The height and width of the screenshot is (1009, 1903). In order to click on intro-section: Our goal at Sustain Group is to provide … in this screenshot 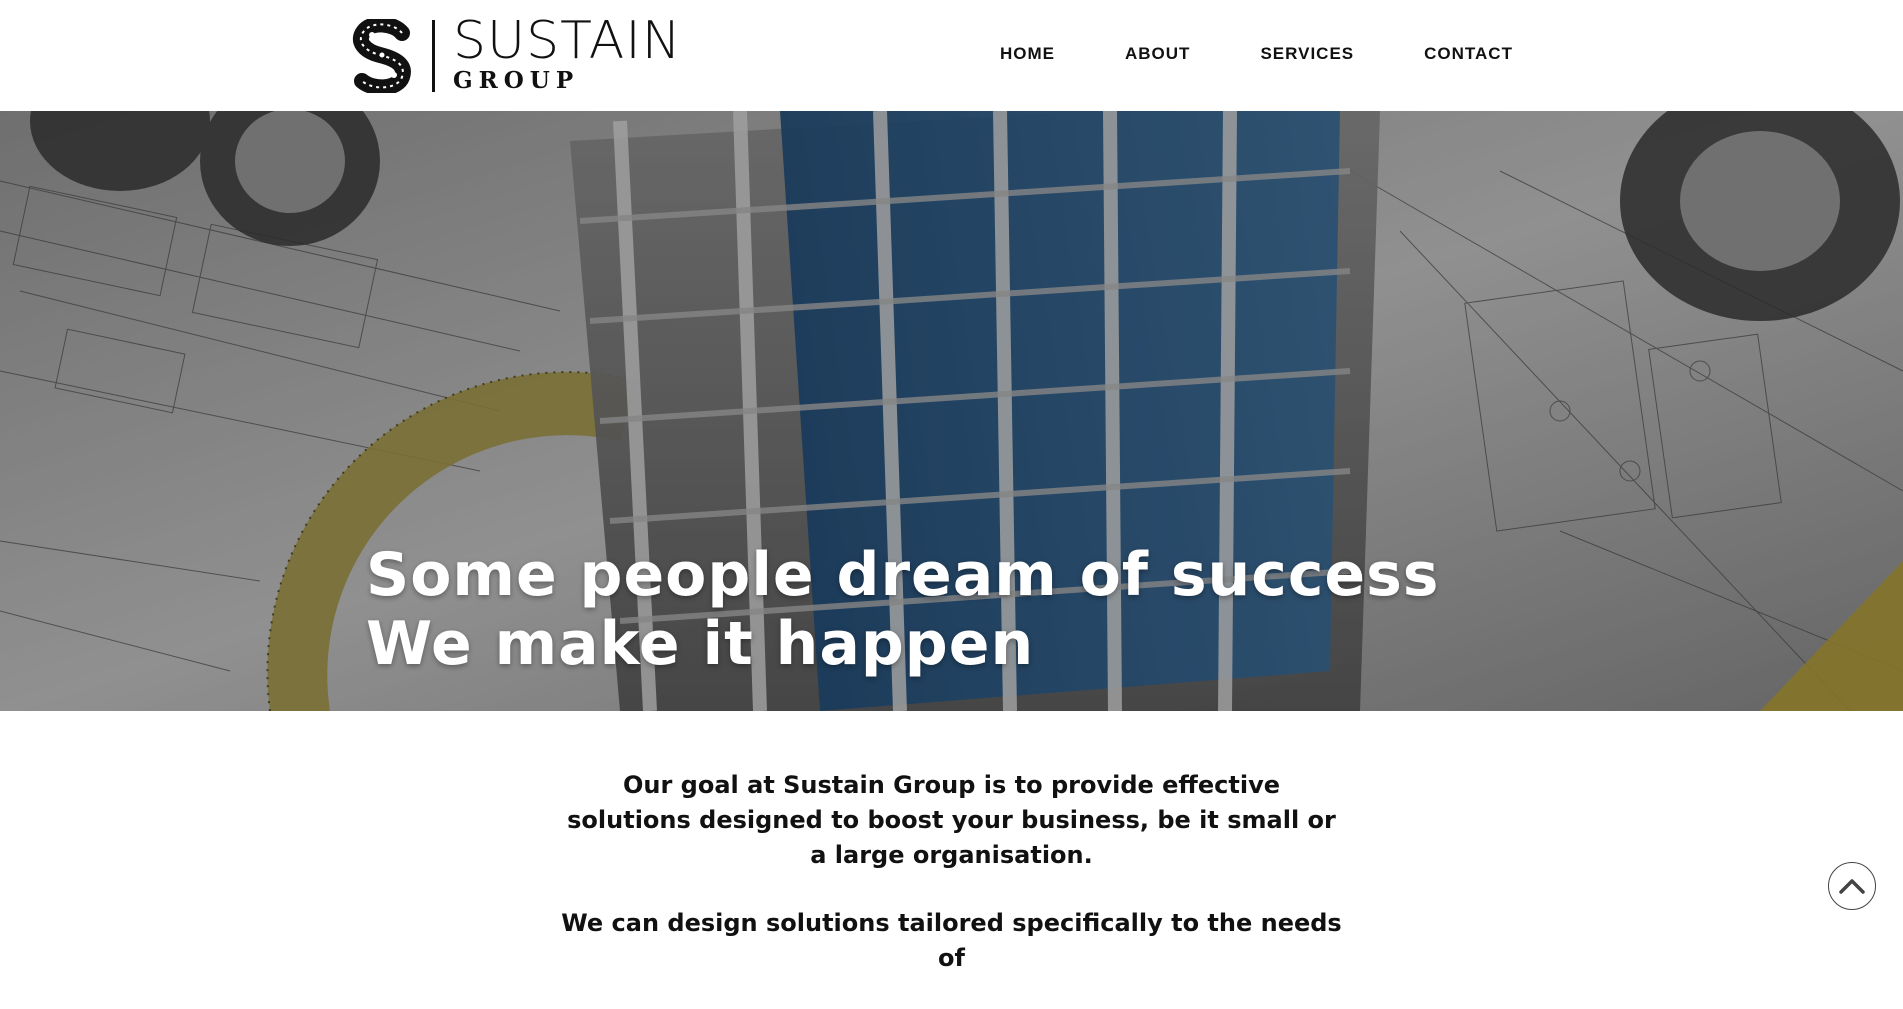, I will do `click(951, 888)`.